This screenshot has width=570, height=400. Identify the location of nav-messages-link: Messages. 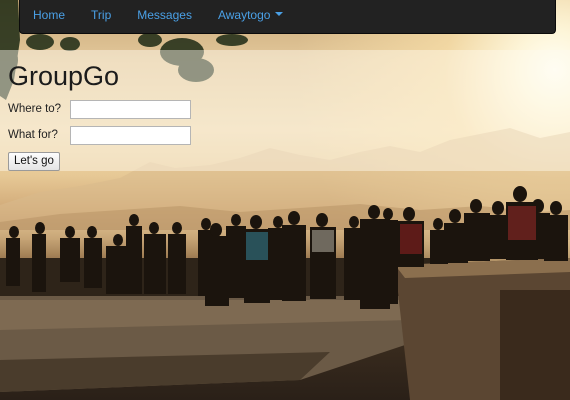
(164, 17).